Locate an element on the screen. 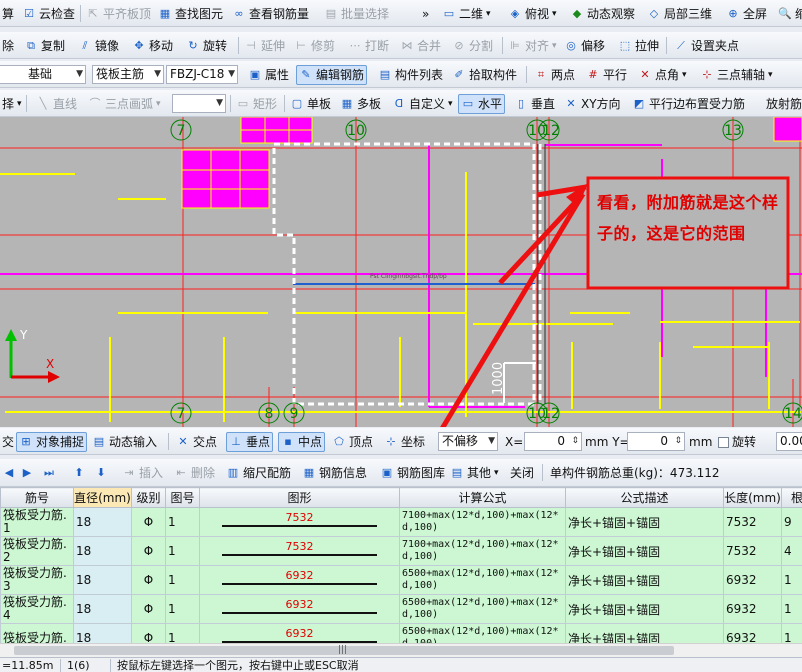 This screenshot has width=802, height=672. coordinate-snap-button: ⊹ 坐标 is located at coordinates (404, 442).